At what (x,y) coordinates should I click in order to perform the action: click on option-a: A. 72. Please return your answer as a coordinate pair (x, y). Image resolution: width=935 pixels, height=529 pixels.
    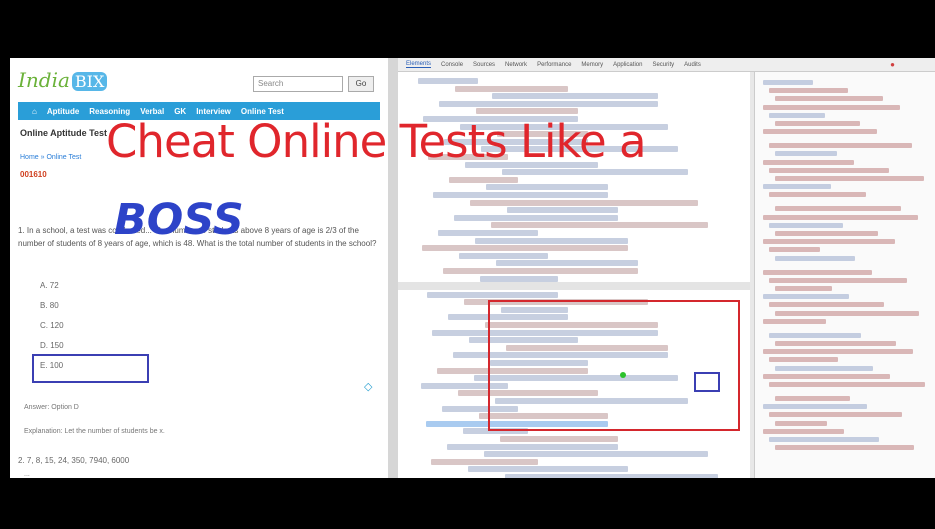
    Looking at the image, I should click on (90, 286).